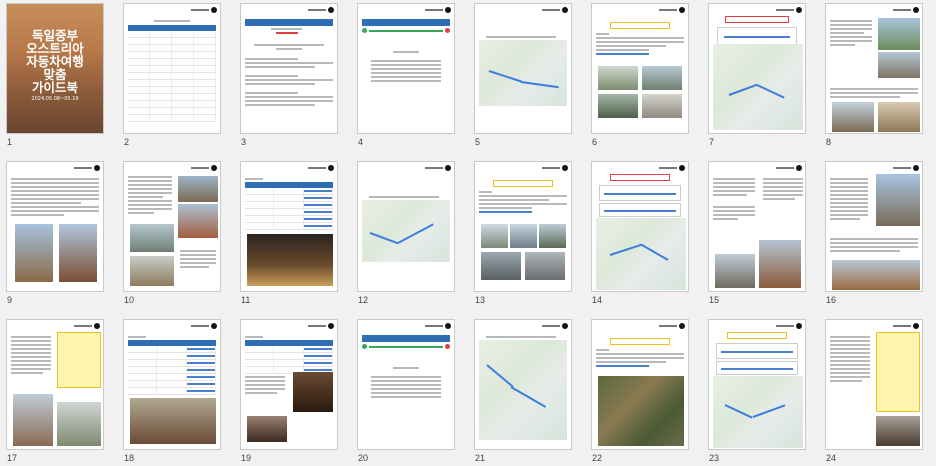 Image resolution: width=936 pixels, height=466 pixels. Describe the element at coordinates (55, 384) in the screenshot. I see `page-thumb-17-image` at that location.